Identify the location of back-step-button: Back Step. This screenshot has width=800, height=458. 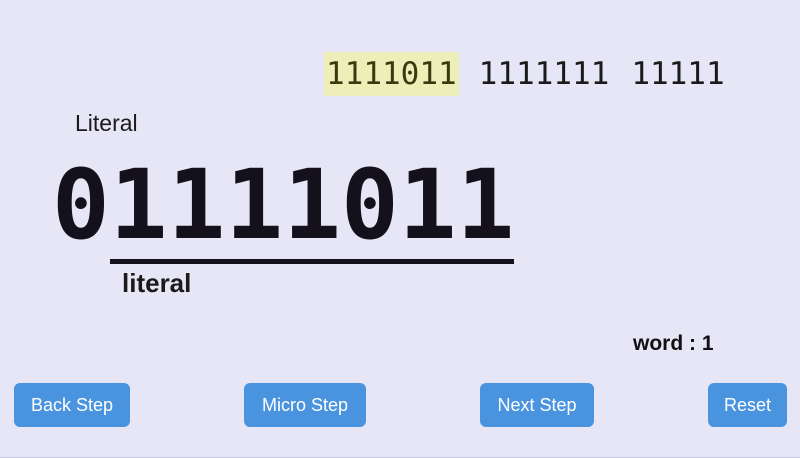
(72, 405).